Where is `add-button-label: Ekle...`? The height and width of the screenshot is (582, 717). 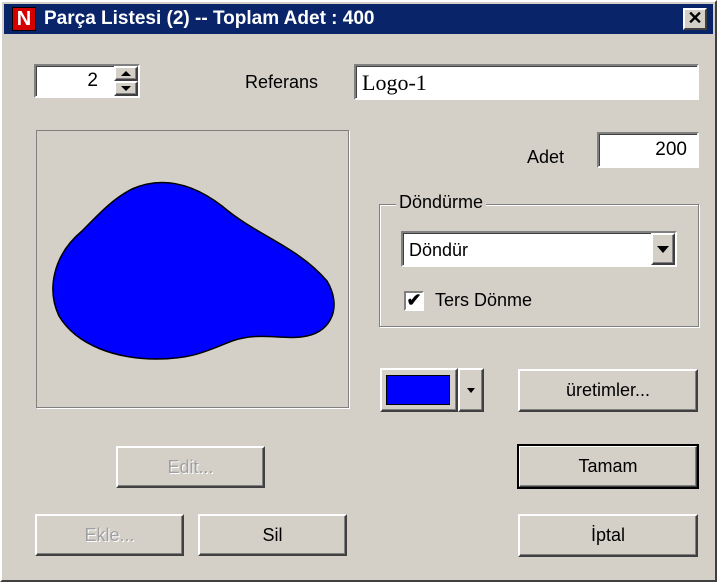 add-button-label: Ekle... is located at coordinates (109, 534).